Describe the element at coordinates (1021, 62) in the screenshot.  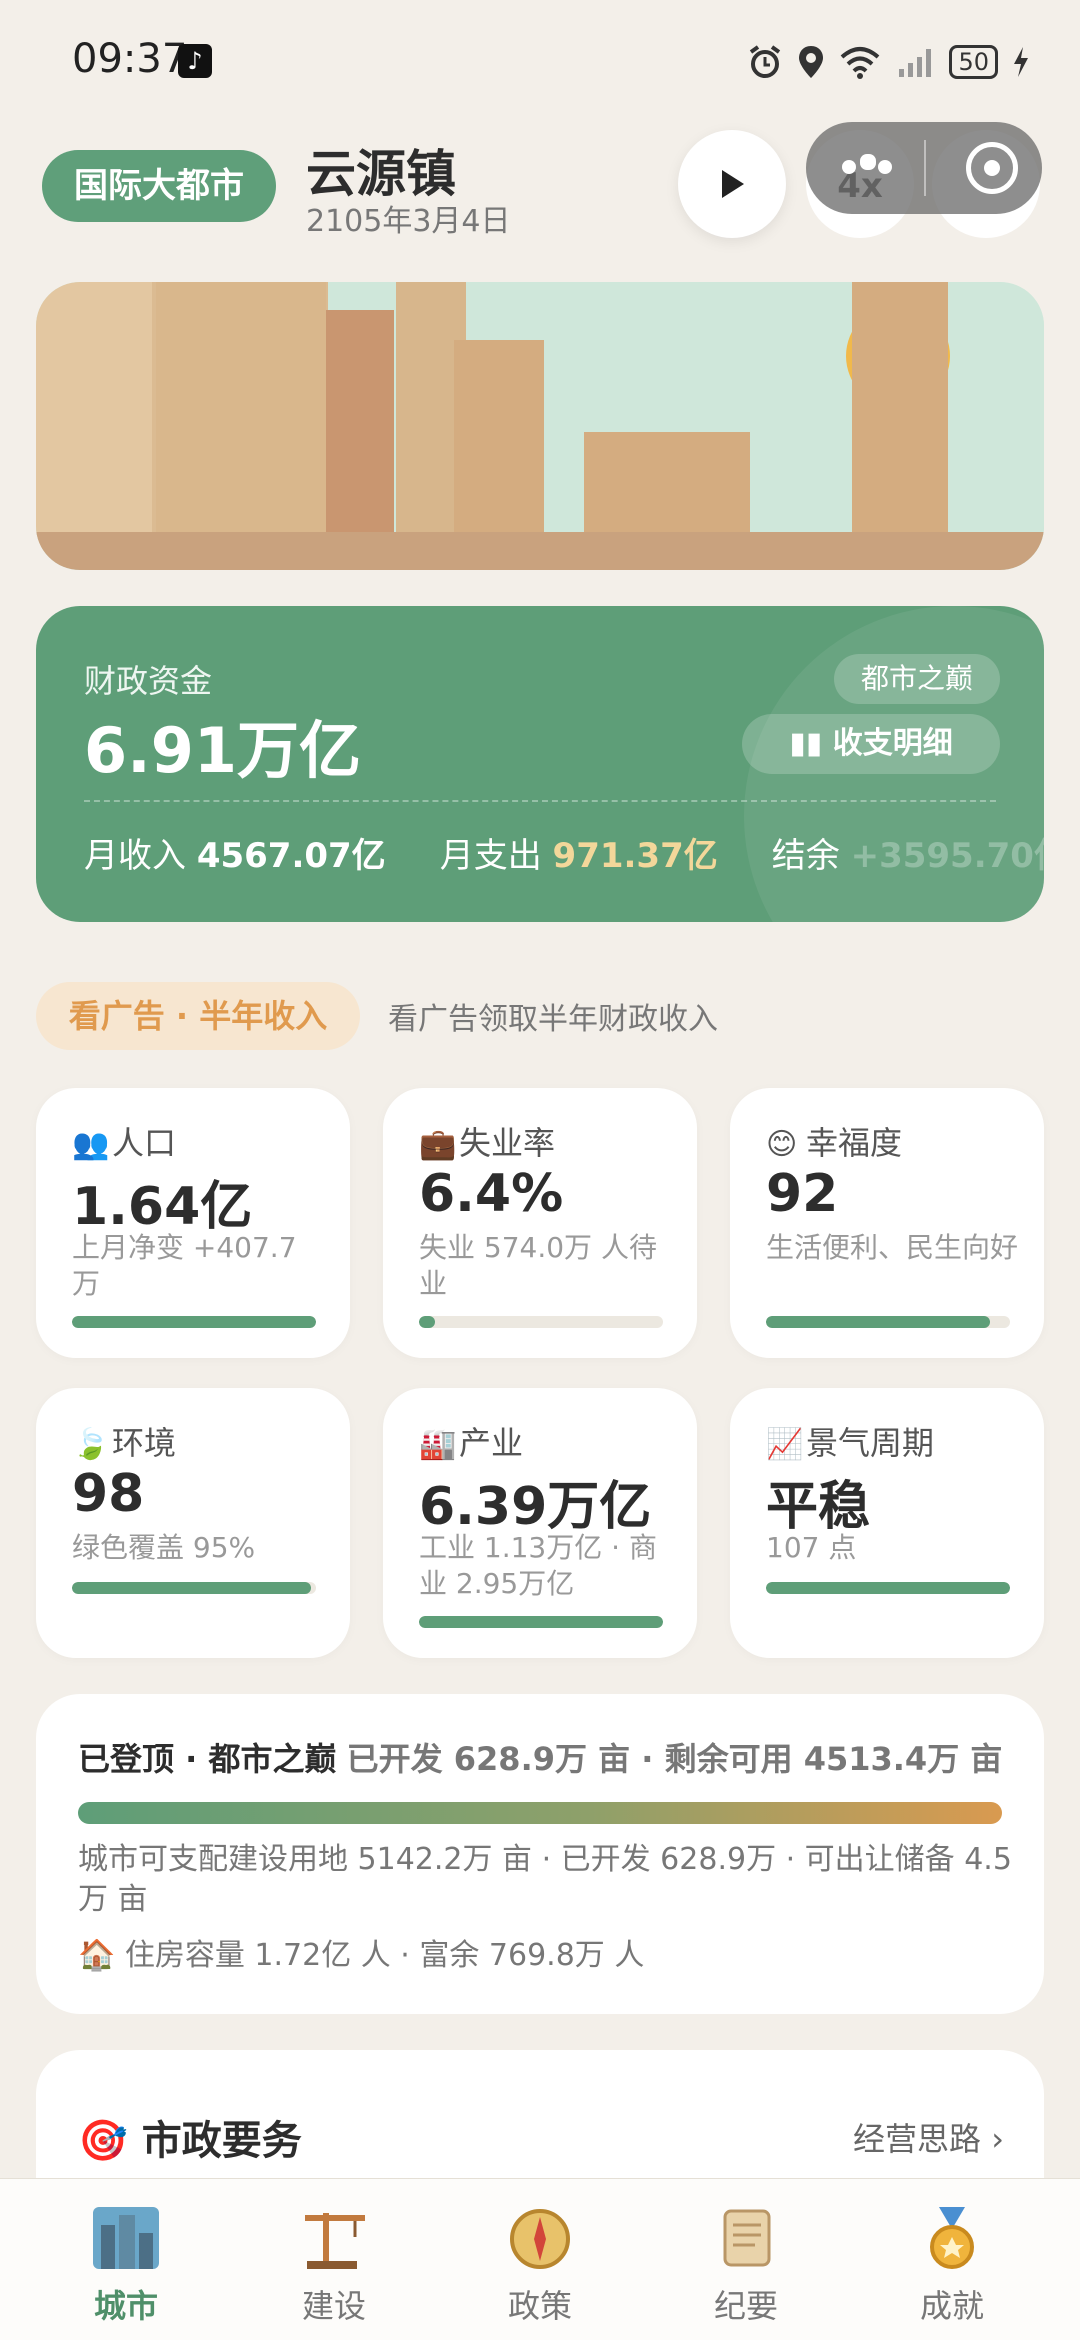
I see `charging-icon` at that location.